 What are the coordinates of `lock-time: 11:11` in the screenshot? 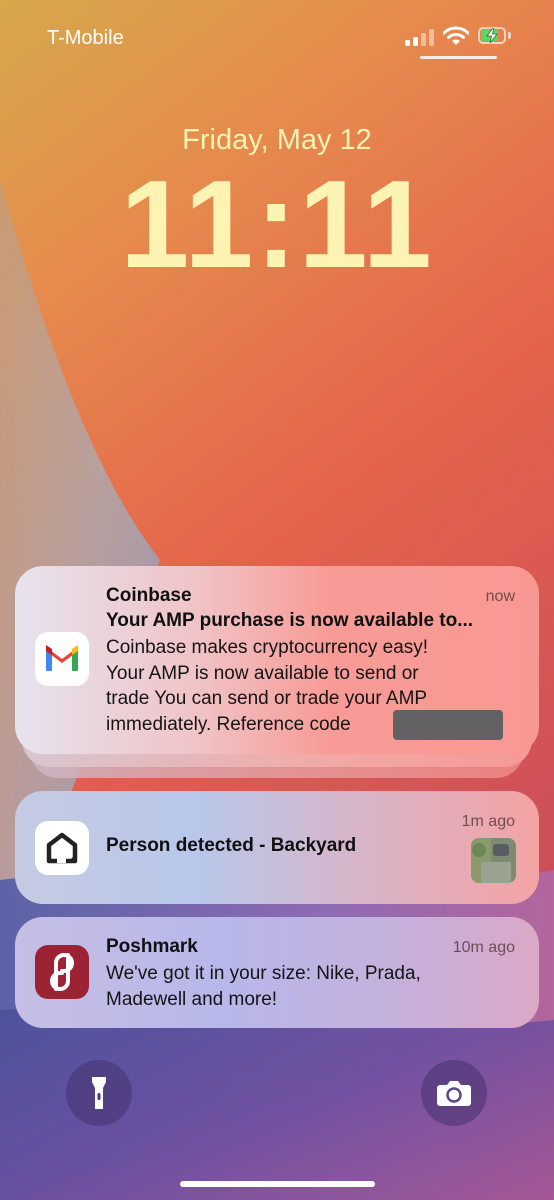 It's located at (277, 225).